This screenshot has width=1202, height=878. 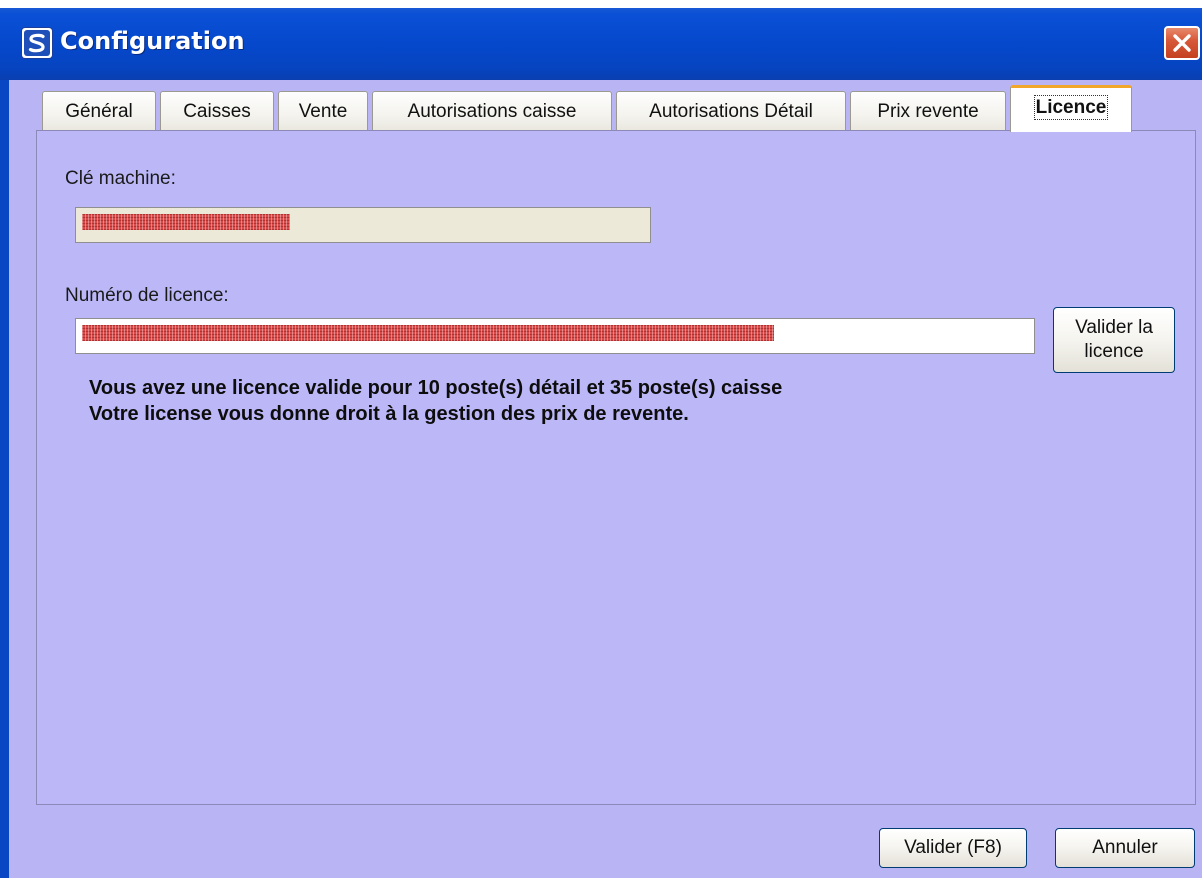 I want to click on licence-number-masked-value, so click(x=428, y=333).